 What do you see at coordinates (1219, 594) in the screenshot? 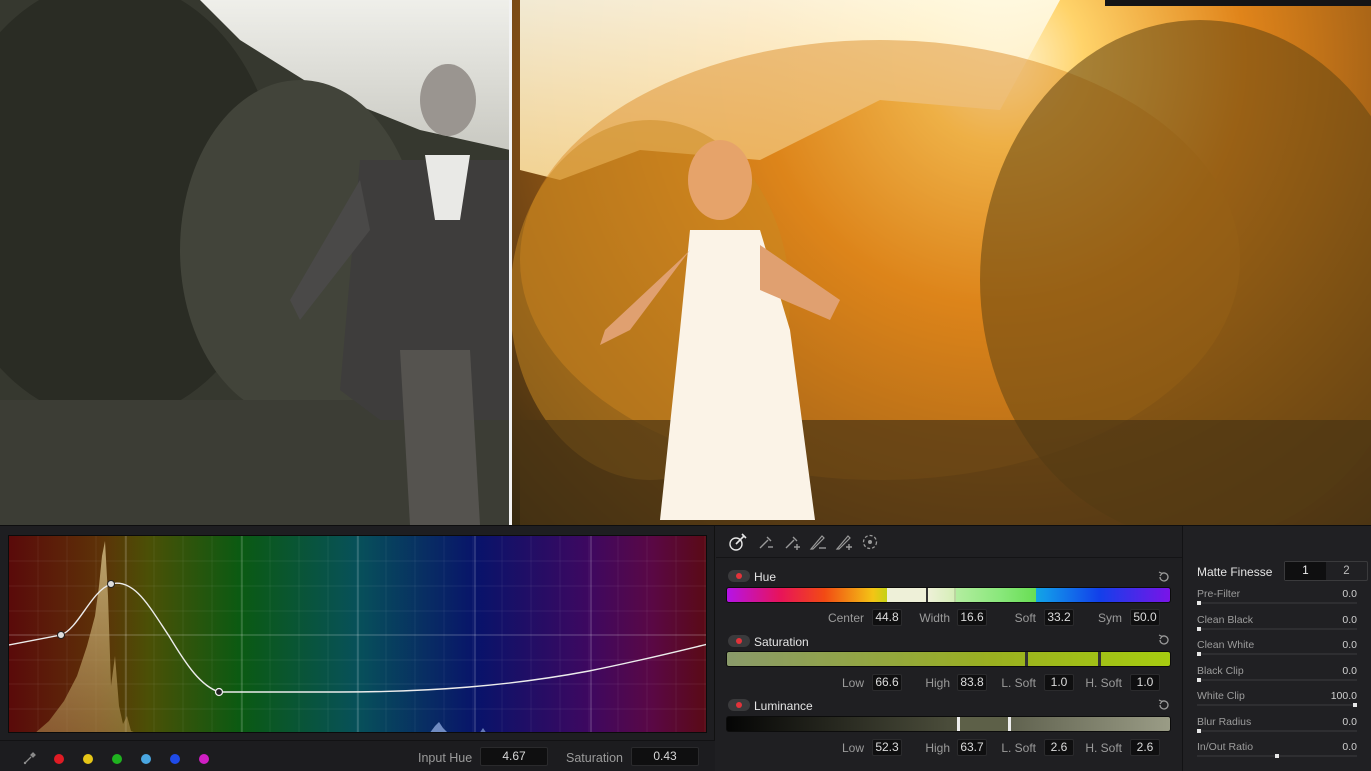
I see `matte-row-label: Pre-Filter` at bounding box center [1219, 594].